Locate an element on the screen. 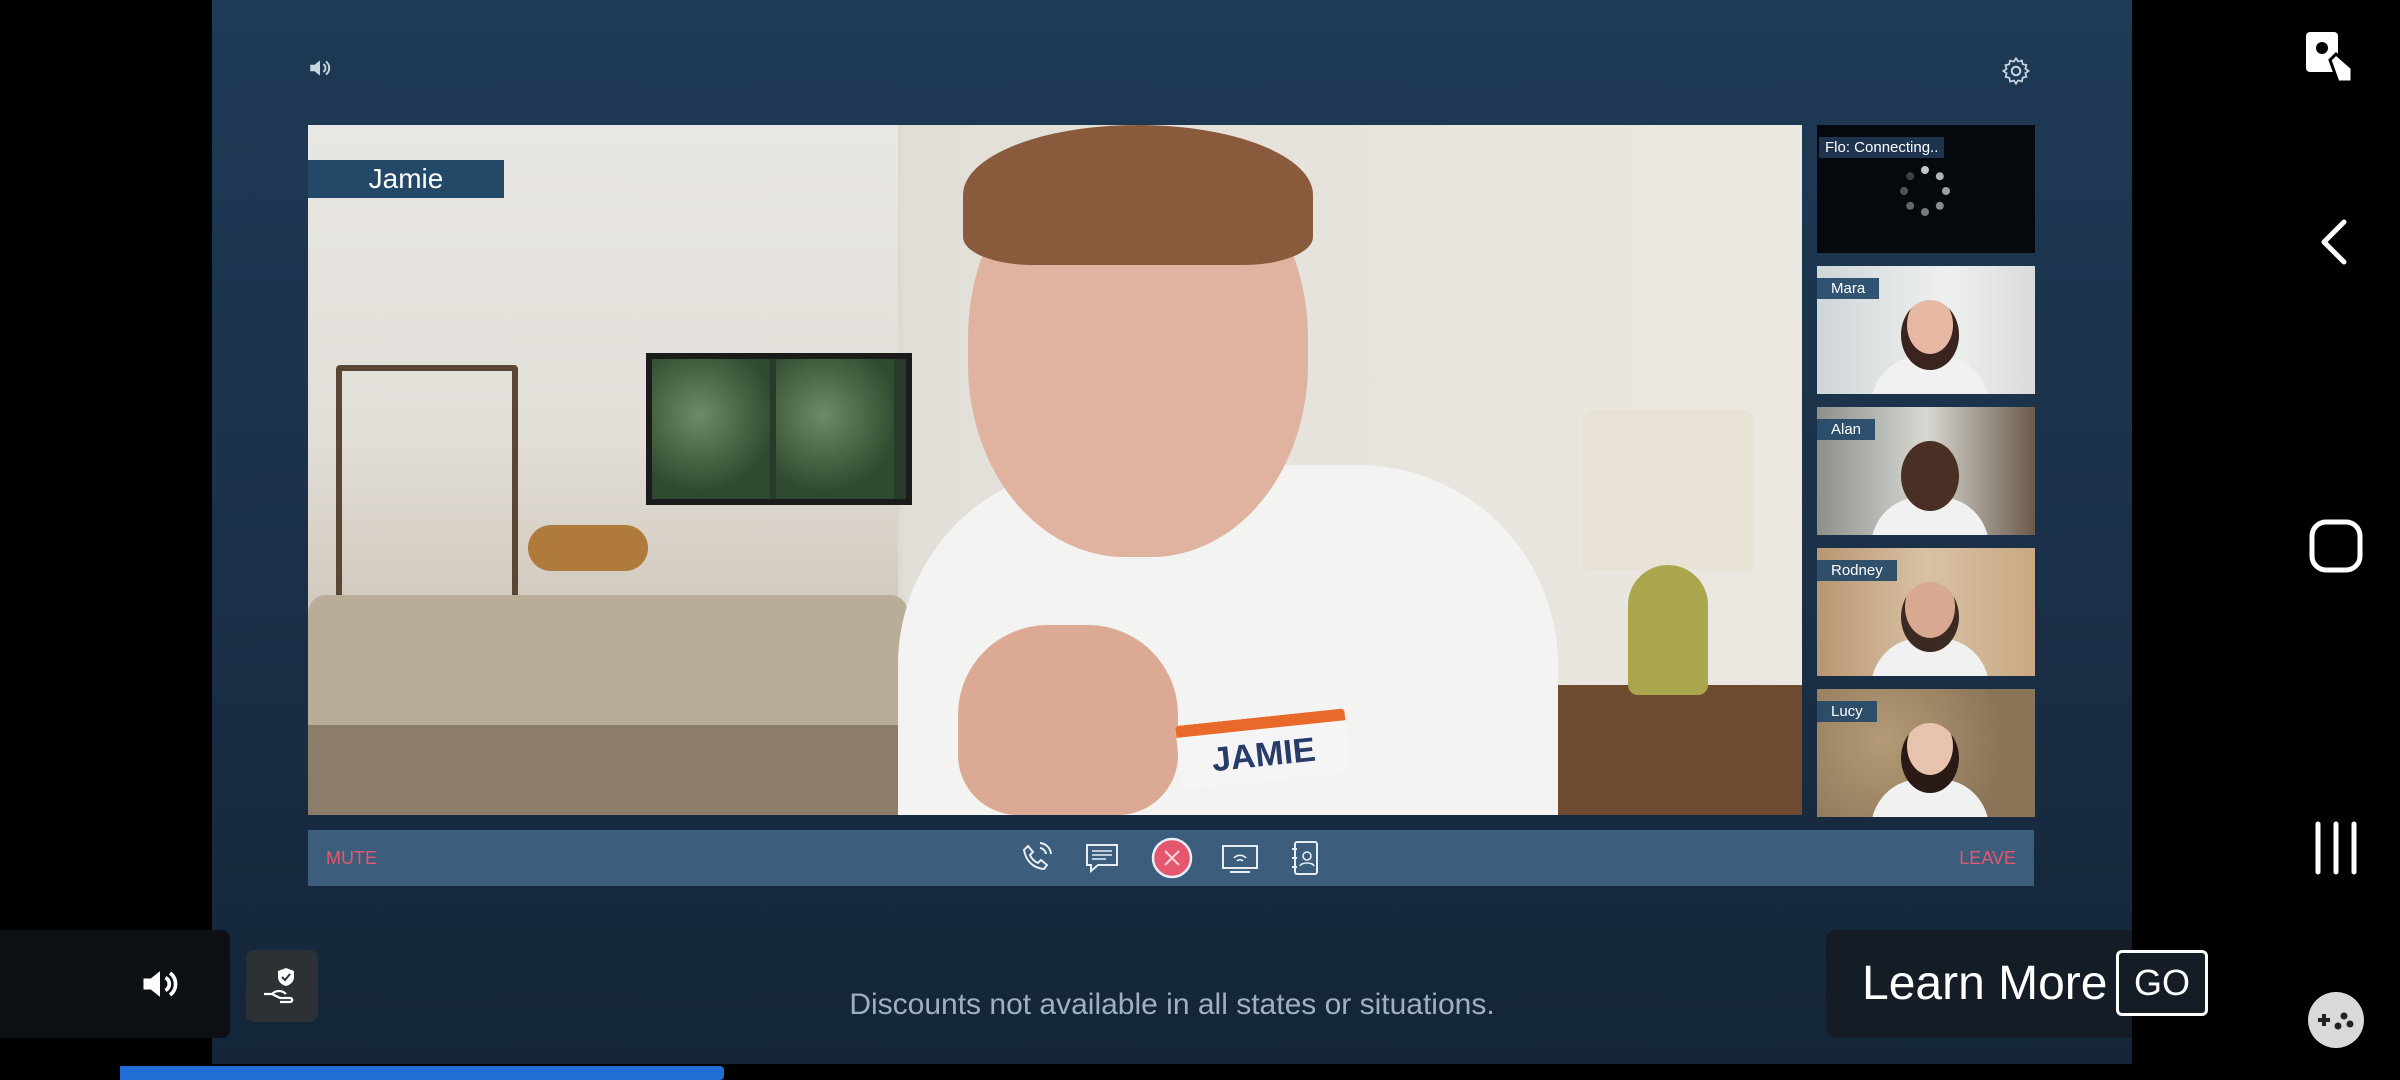 This screenshot has height=1080, width=2400. loading-spinner-icon is located at coordinates (1925, 191).